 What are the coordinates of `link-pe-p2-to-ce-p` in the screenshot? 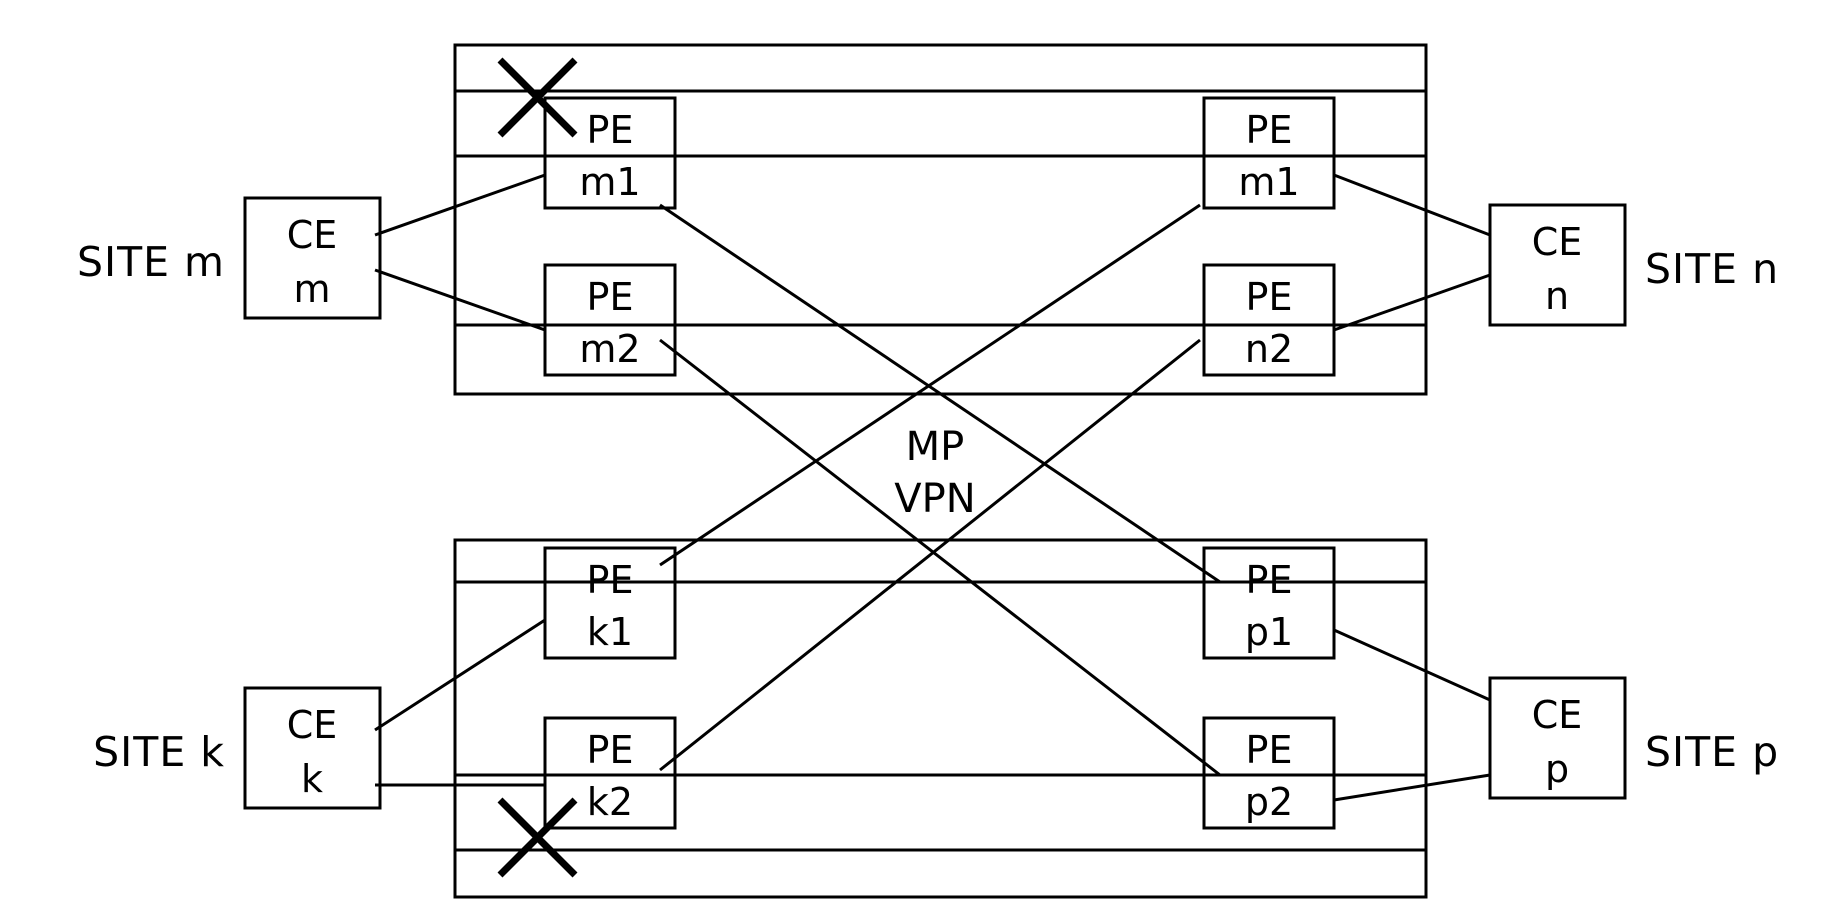 It's located at (1412, 787).